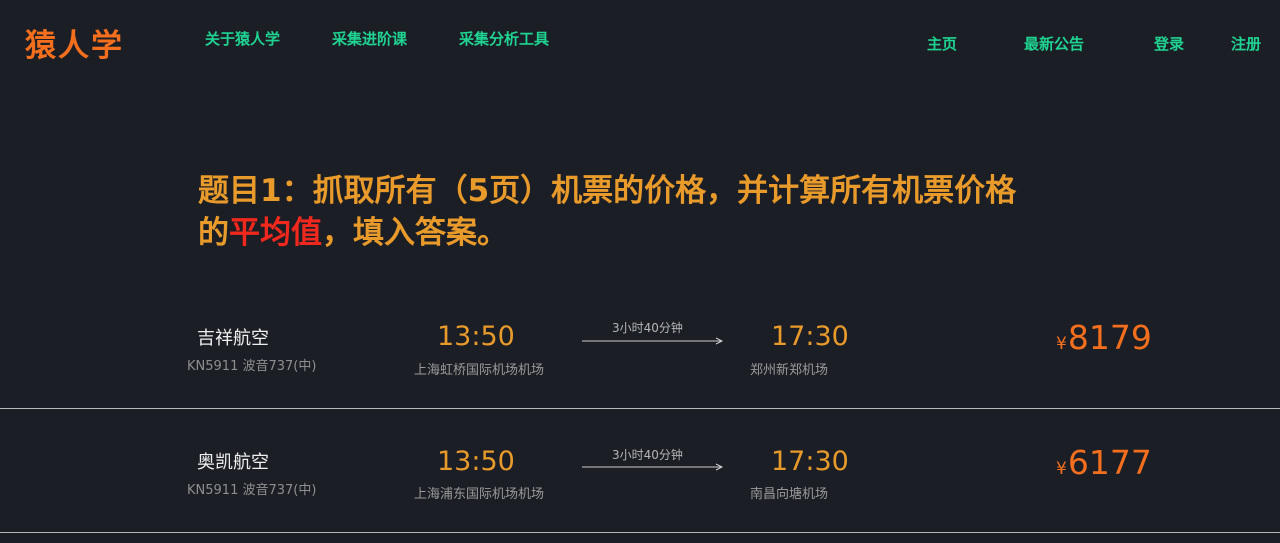  Describe the element at coordinates (942, 43) in the screenshot. I see `nav-home: 主页` at that location.